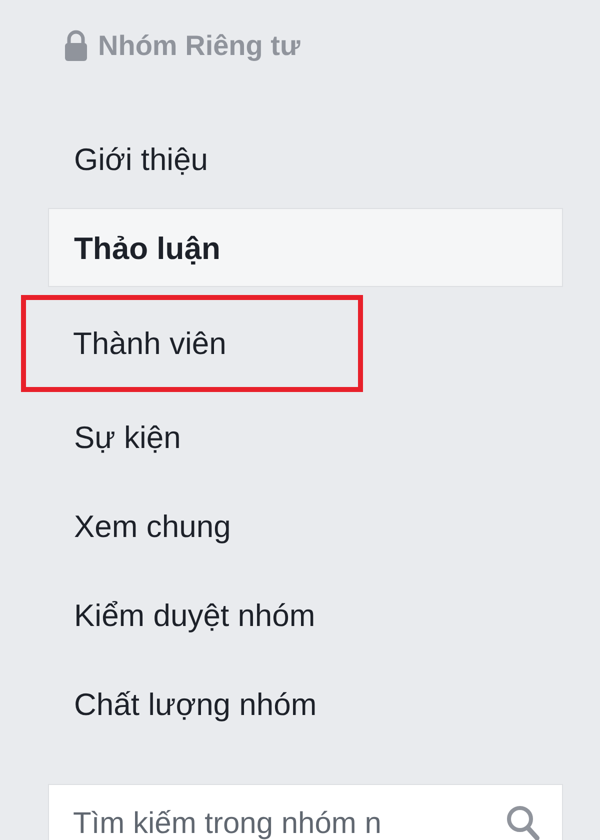 The width and height of the screenshot is (600, 840). What do you see at coordinates (305, 703) in the screenshot?
I see `nav-item: Chất lượng nhóm` at bounding box center [305, 703].